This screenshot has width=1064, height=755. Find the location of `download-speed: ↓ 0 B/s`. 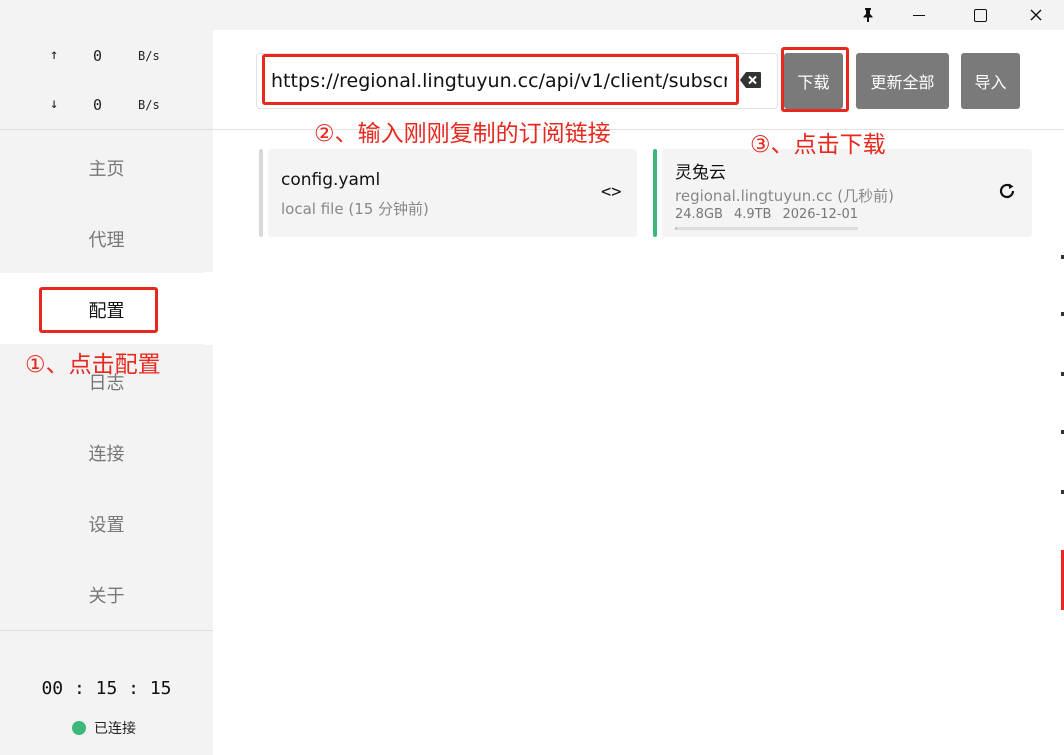

download-speed: ↓ 0 B/s is located at coordinates (106, 106).